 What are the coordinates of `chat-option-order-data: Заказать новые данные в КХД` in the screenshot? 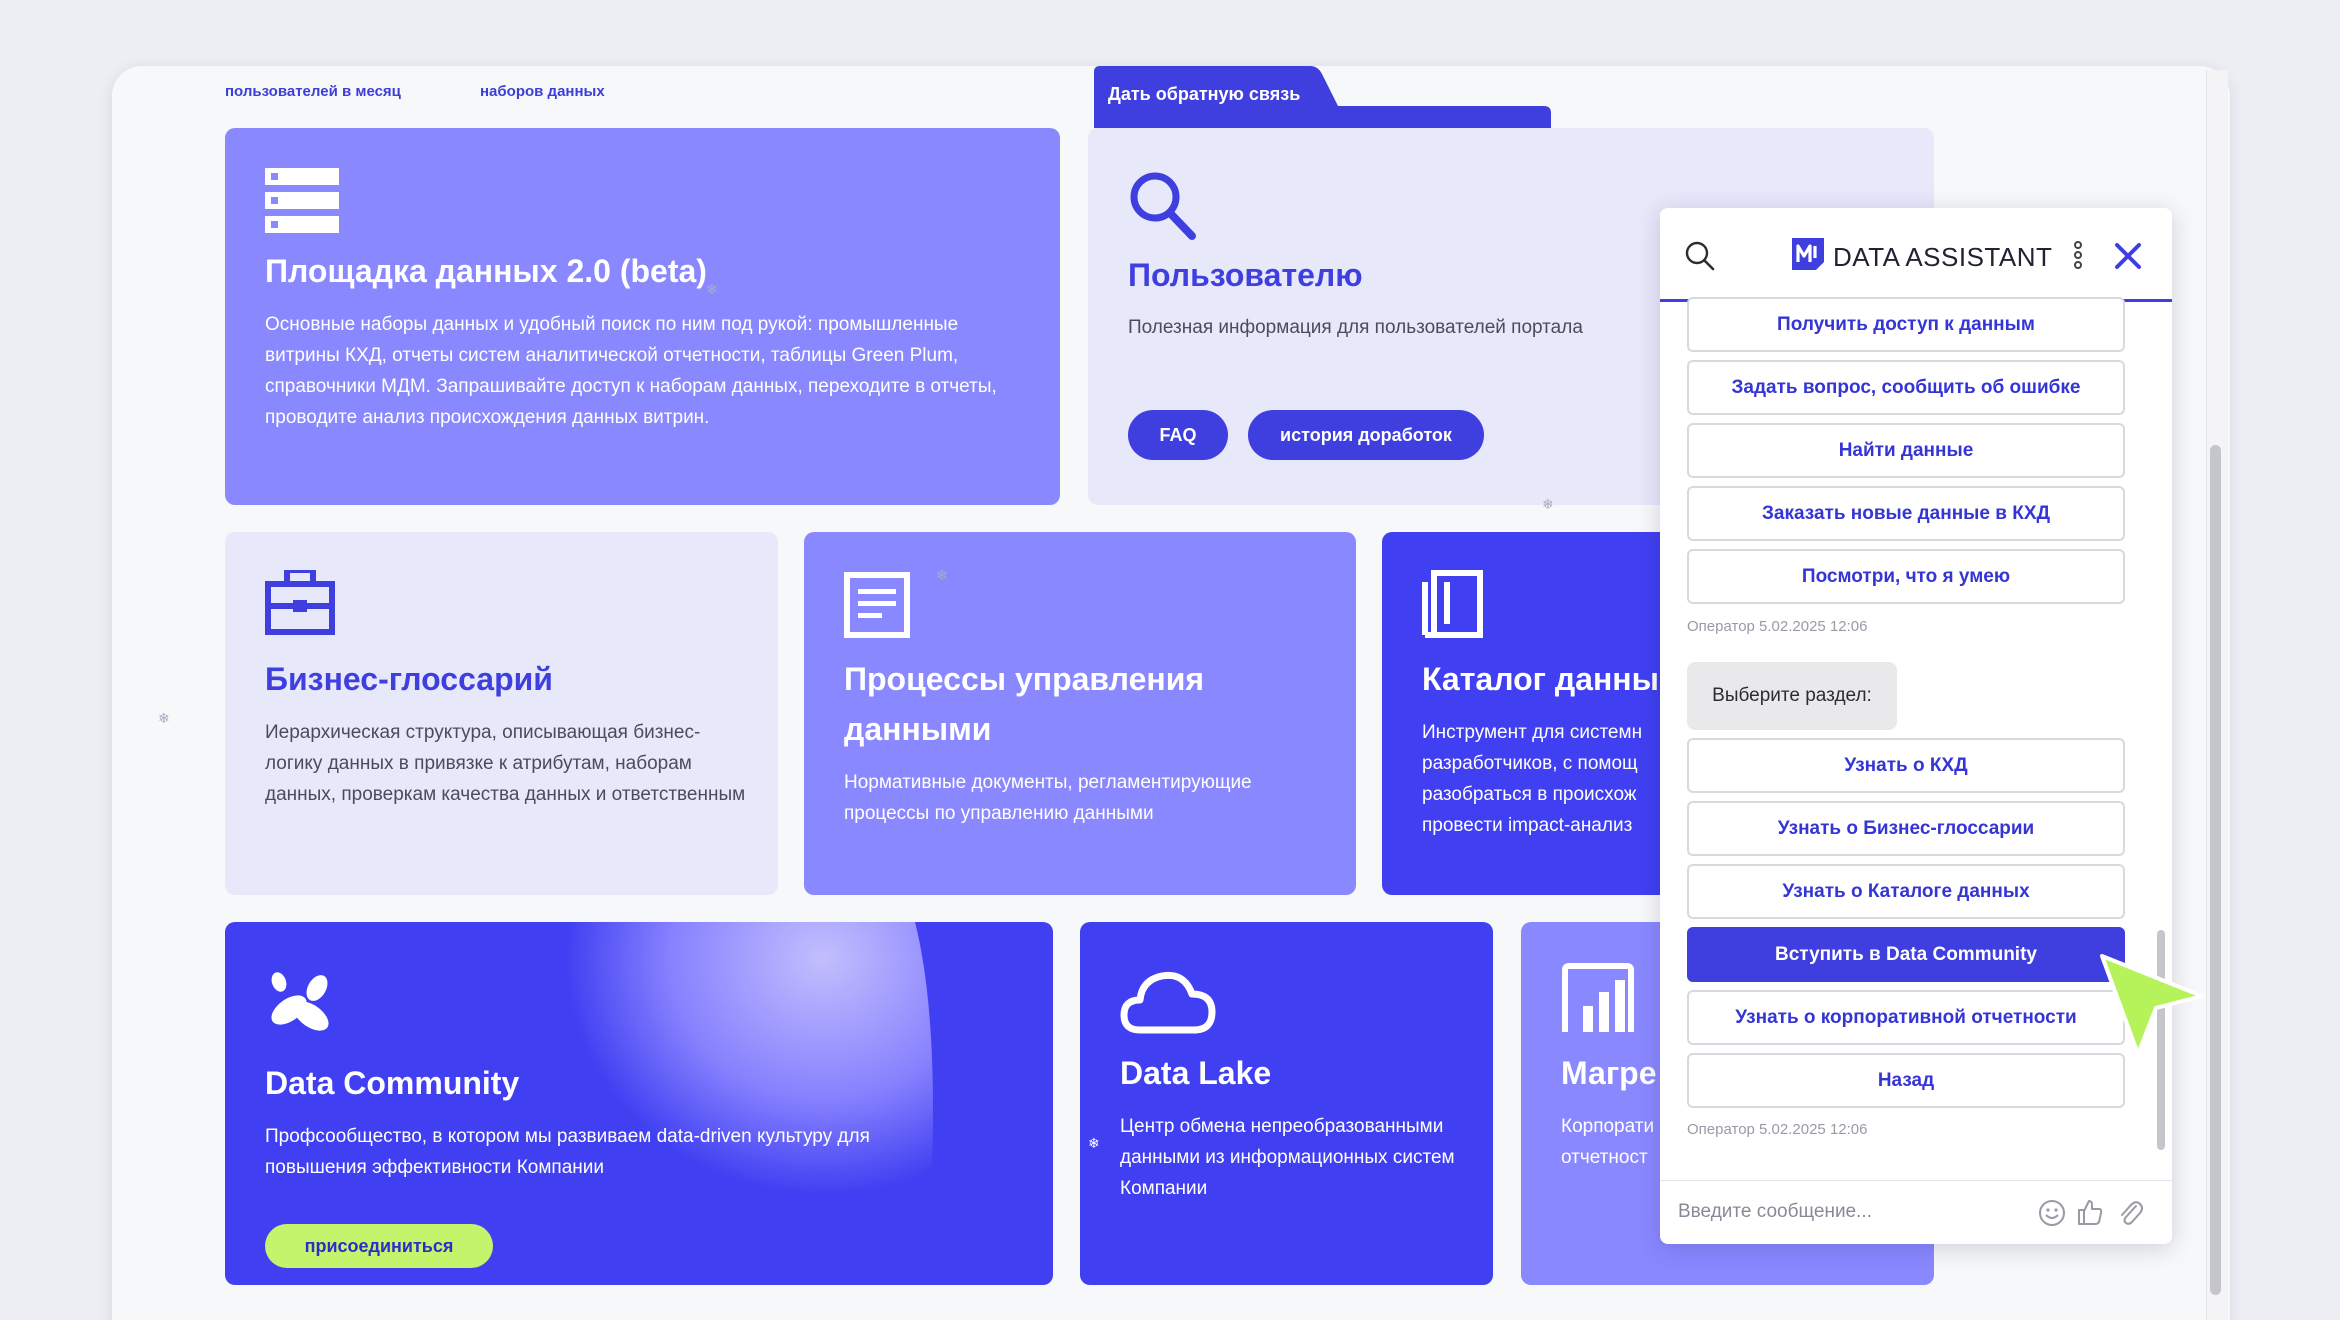 It's located at (1906, 513).